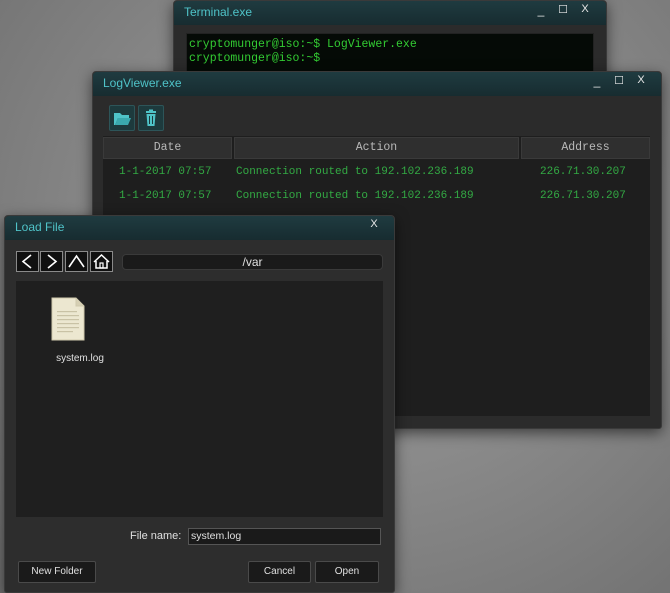  Describe the element at coordinates (199, 228) in the screenshot. I see `load-file-titlebar: Load File X` at that location.